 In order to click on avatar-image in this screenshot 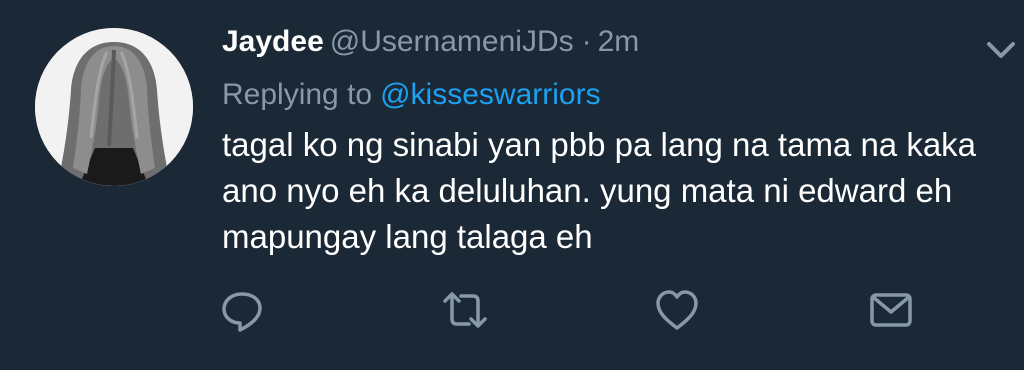, I will do `click(114, 107)`.